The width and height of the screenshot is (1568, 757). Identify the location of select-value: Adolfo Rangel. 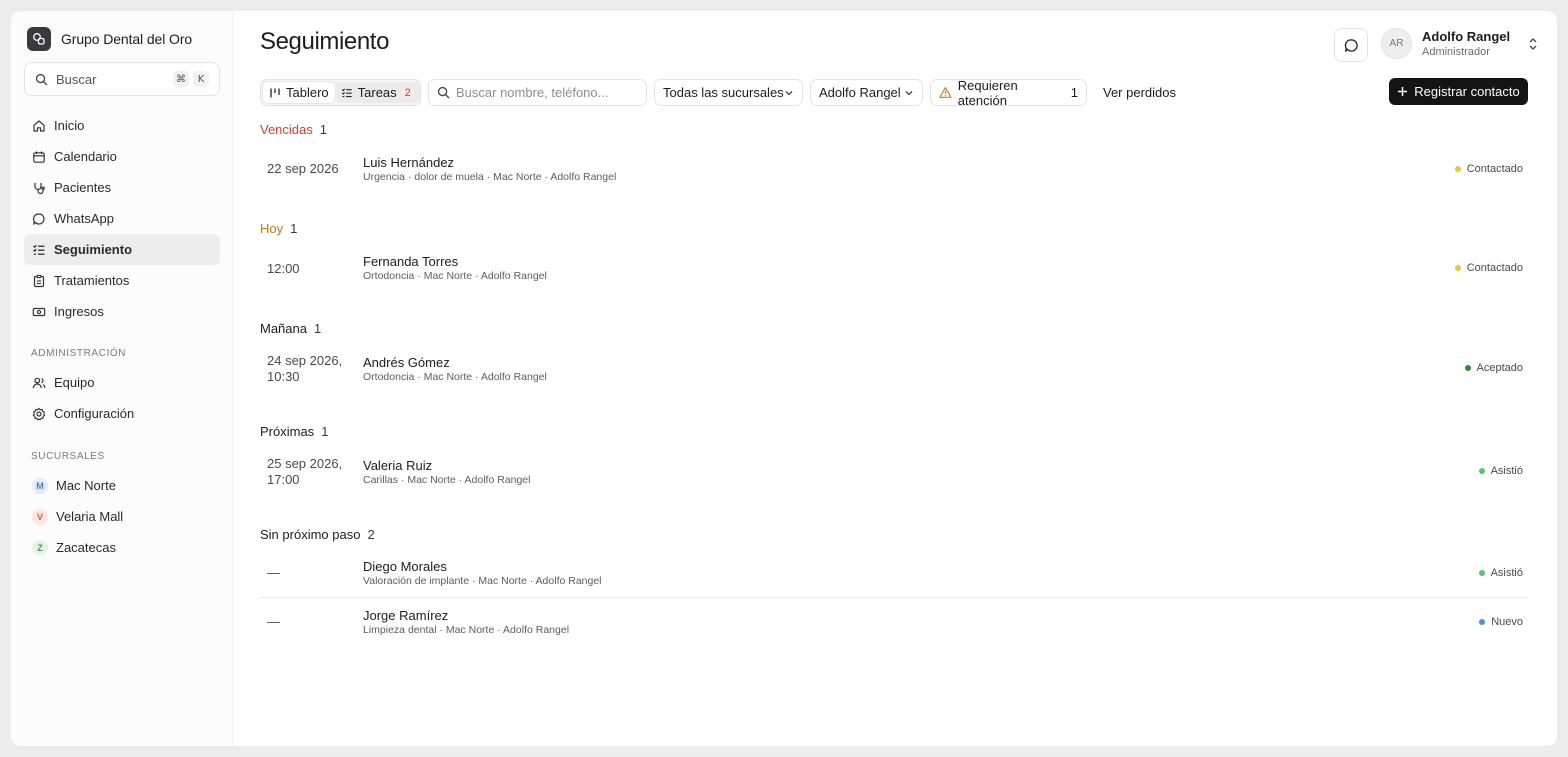
(860, 92).